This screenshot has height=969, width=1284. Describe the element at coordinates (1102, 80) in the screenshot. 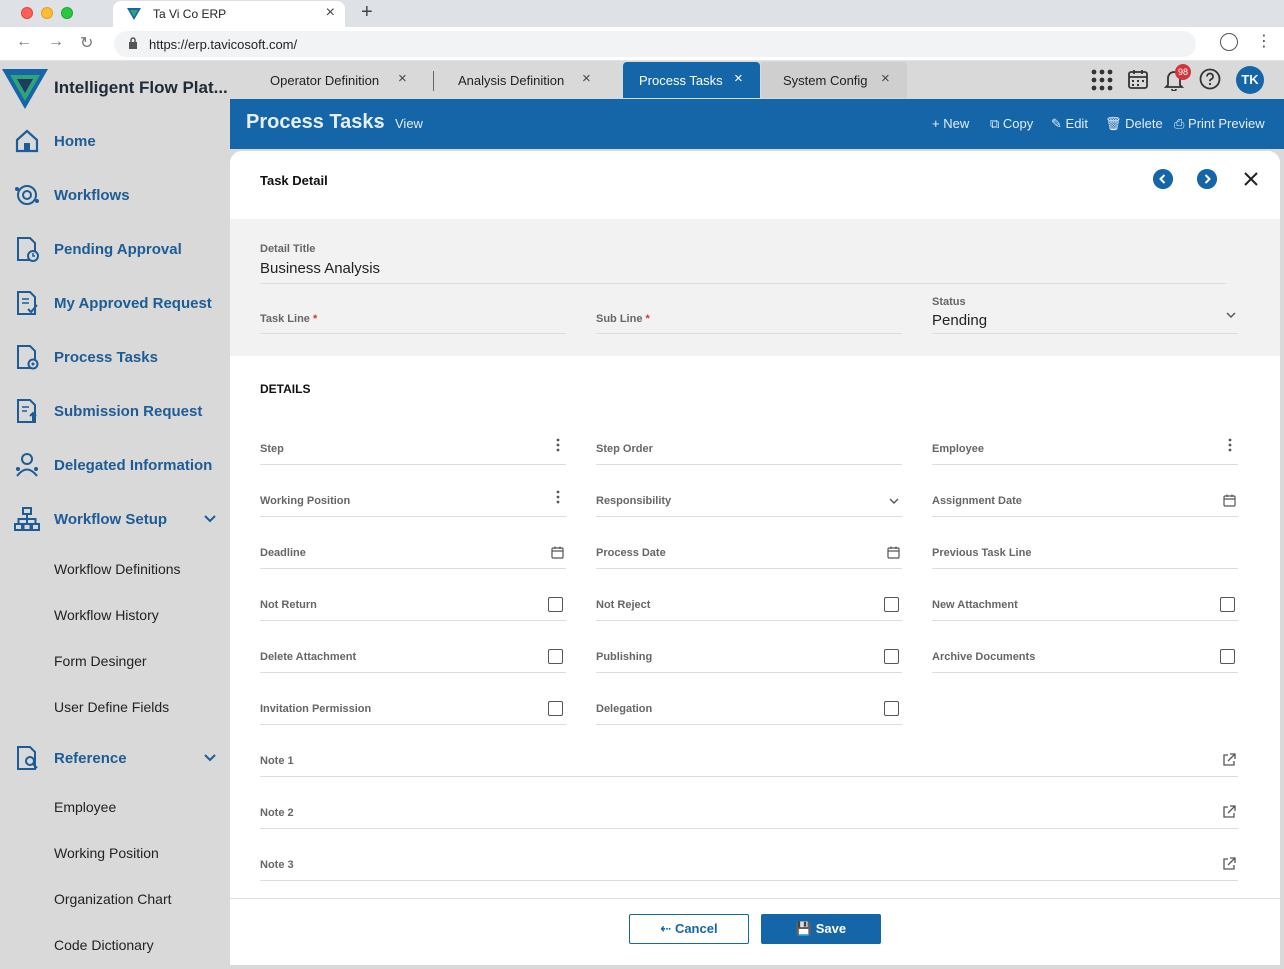

I see `apps-grid-icon` at that location.